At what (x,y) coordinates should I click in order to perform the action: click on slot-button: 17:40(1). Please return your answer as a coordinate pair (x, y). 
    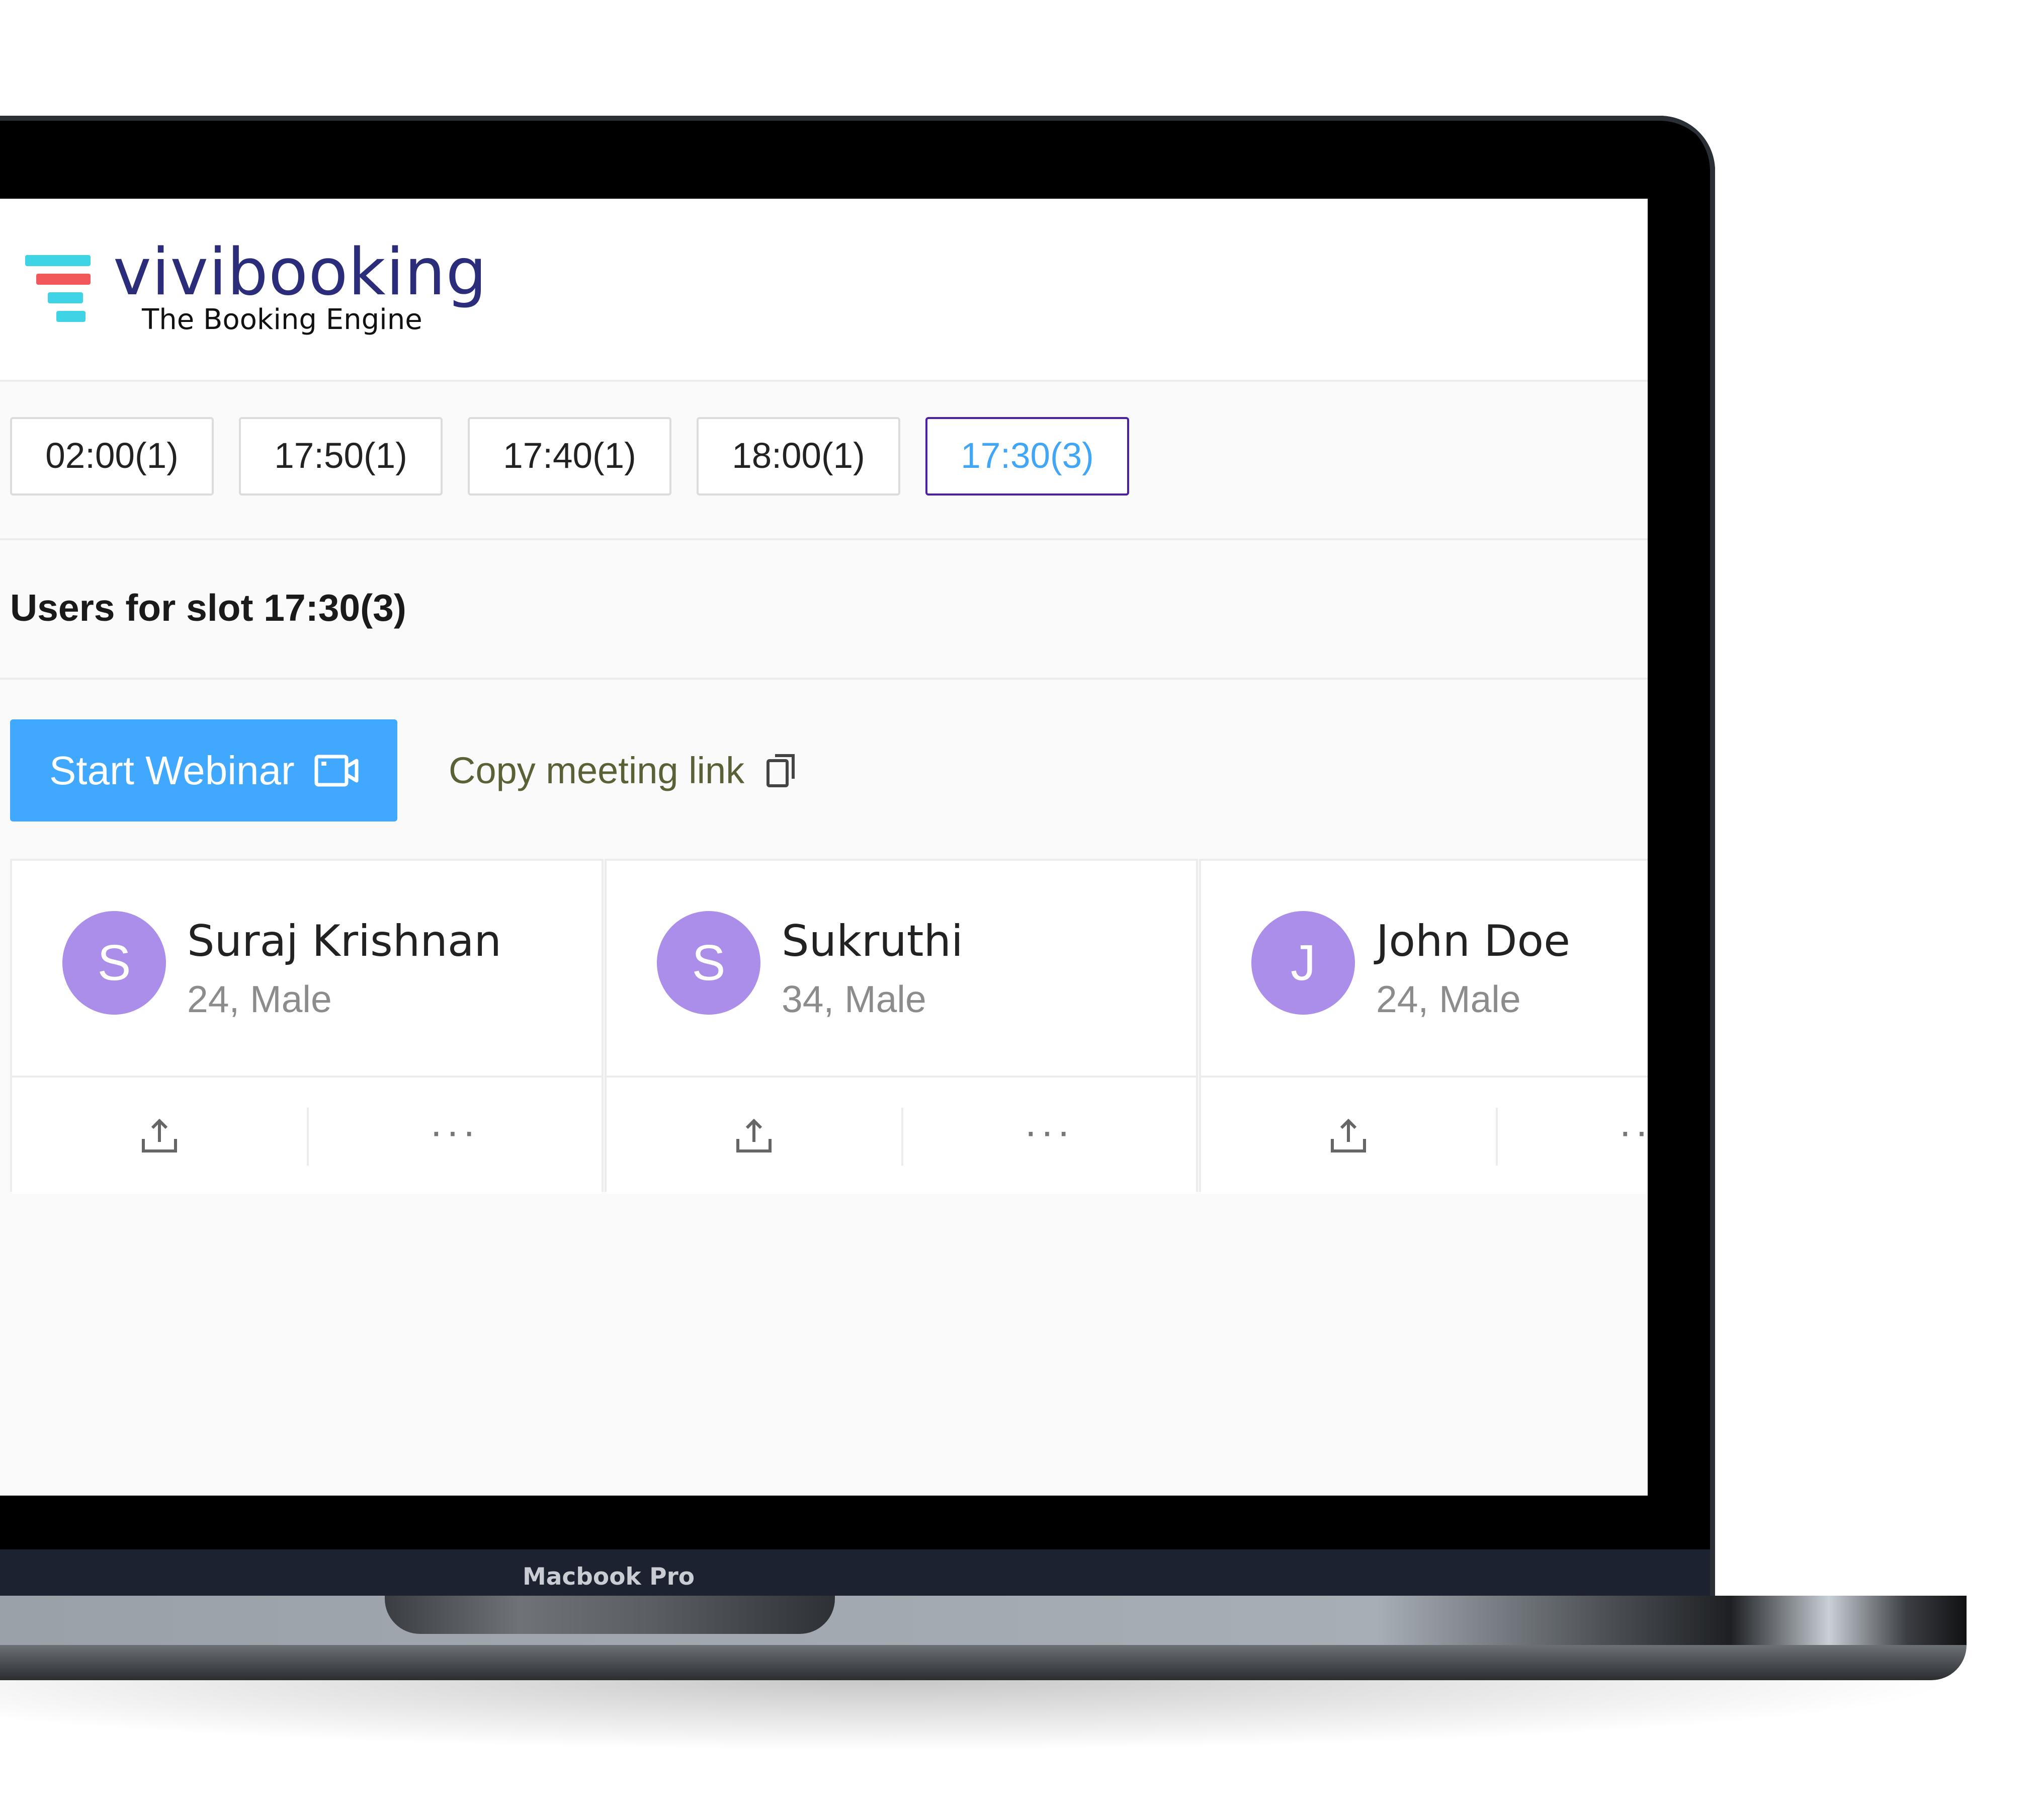
    Looking at the image, I should click on (569, 456).